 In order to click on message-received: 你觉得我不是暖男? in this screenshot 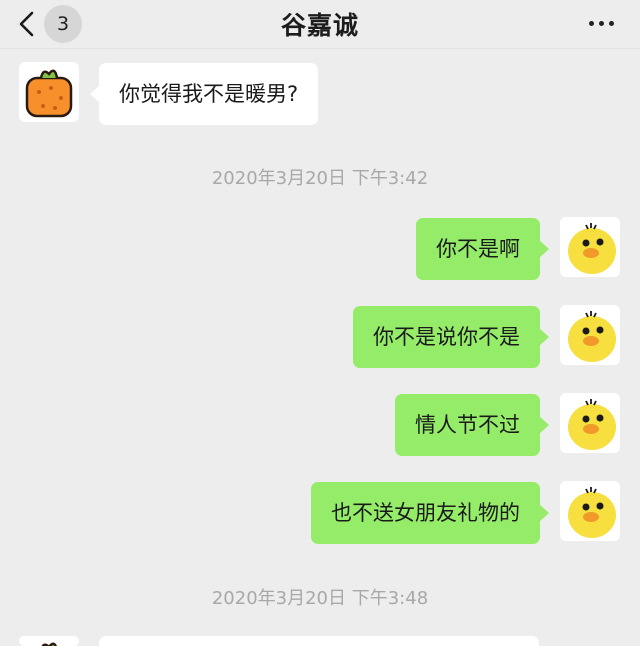, I will do `click(204, 94)`.